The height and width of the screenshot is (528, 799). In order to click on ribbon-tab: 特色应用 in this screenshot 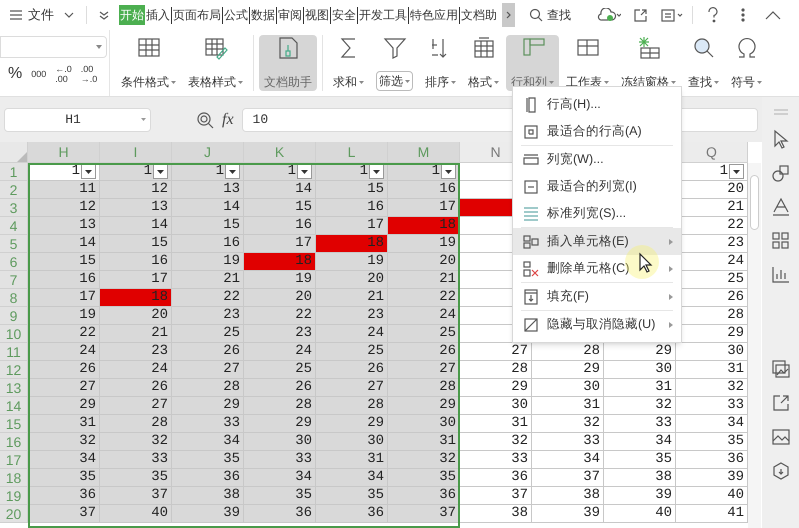, I will do `click(434, 15)`.